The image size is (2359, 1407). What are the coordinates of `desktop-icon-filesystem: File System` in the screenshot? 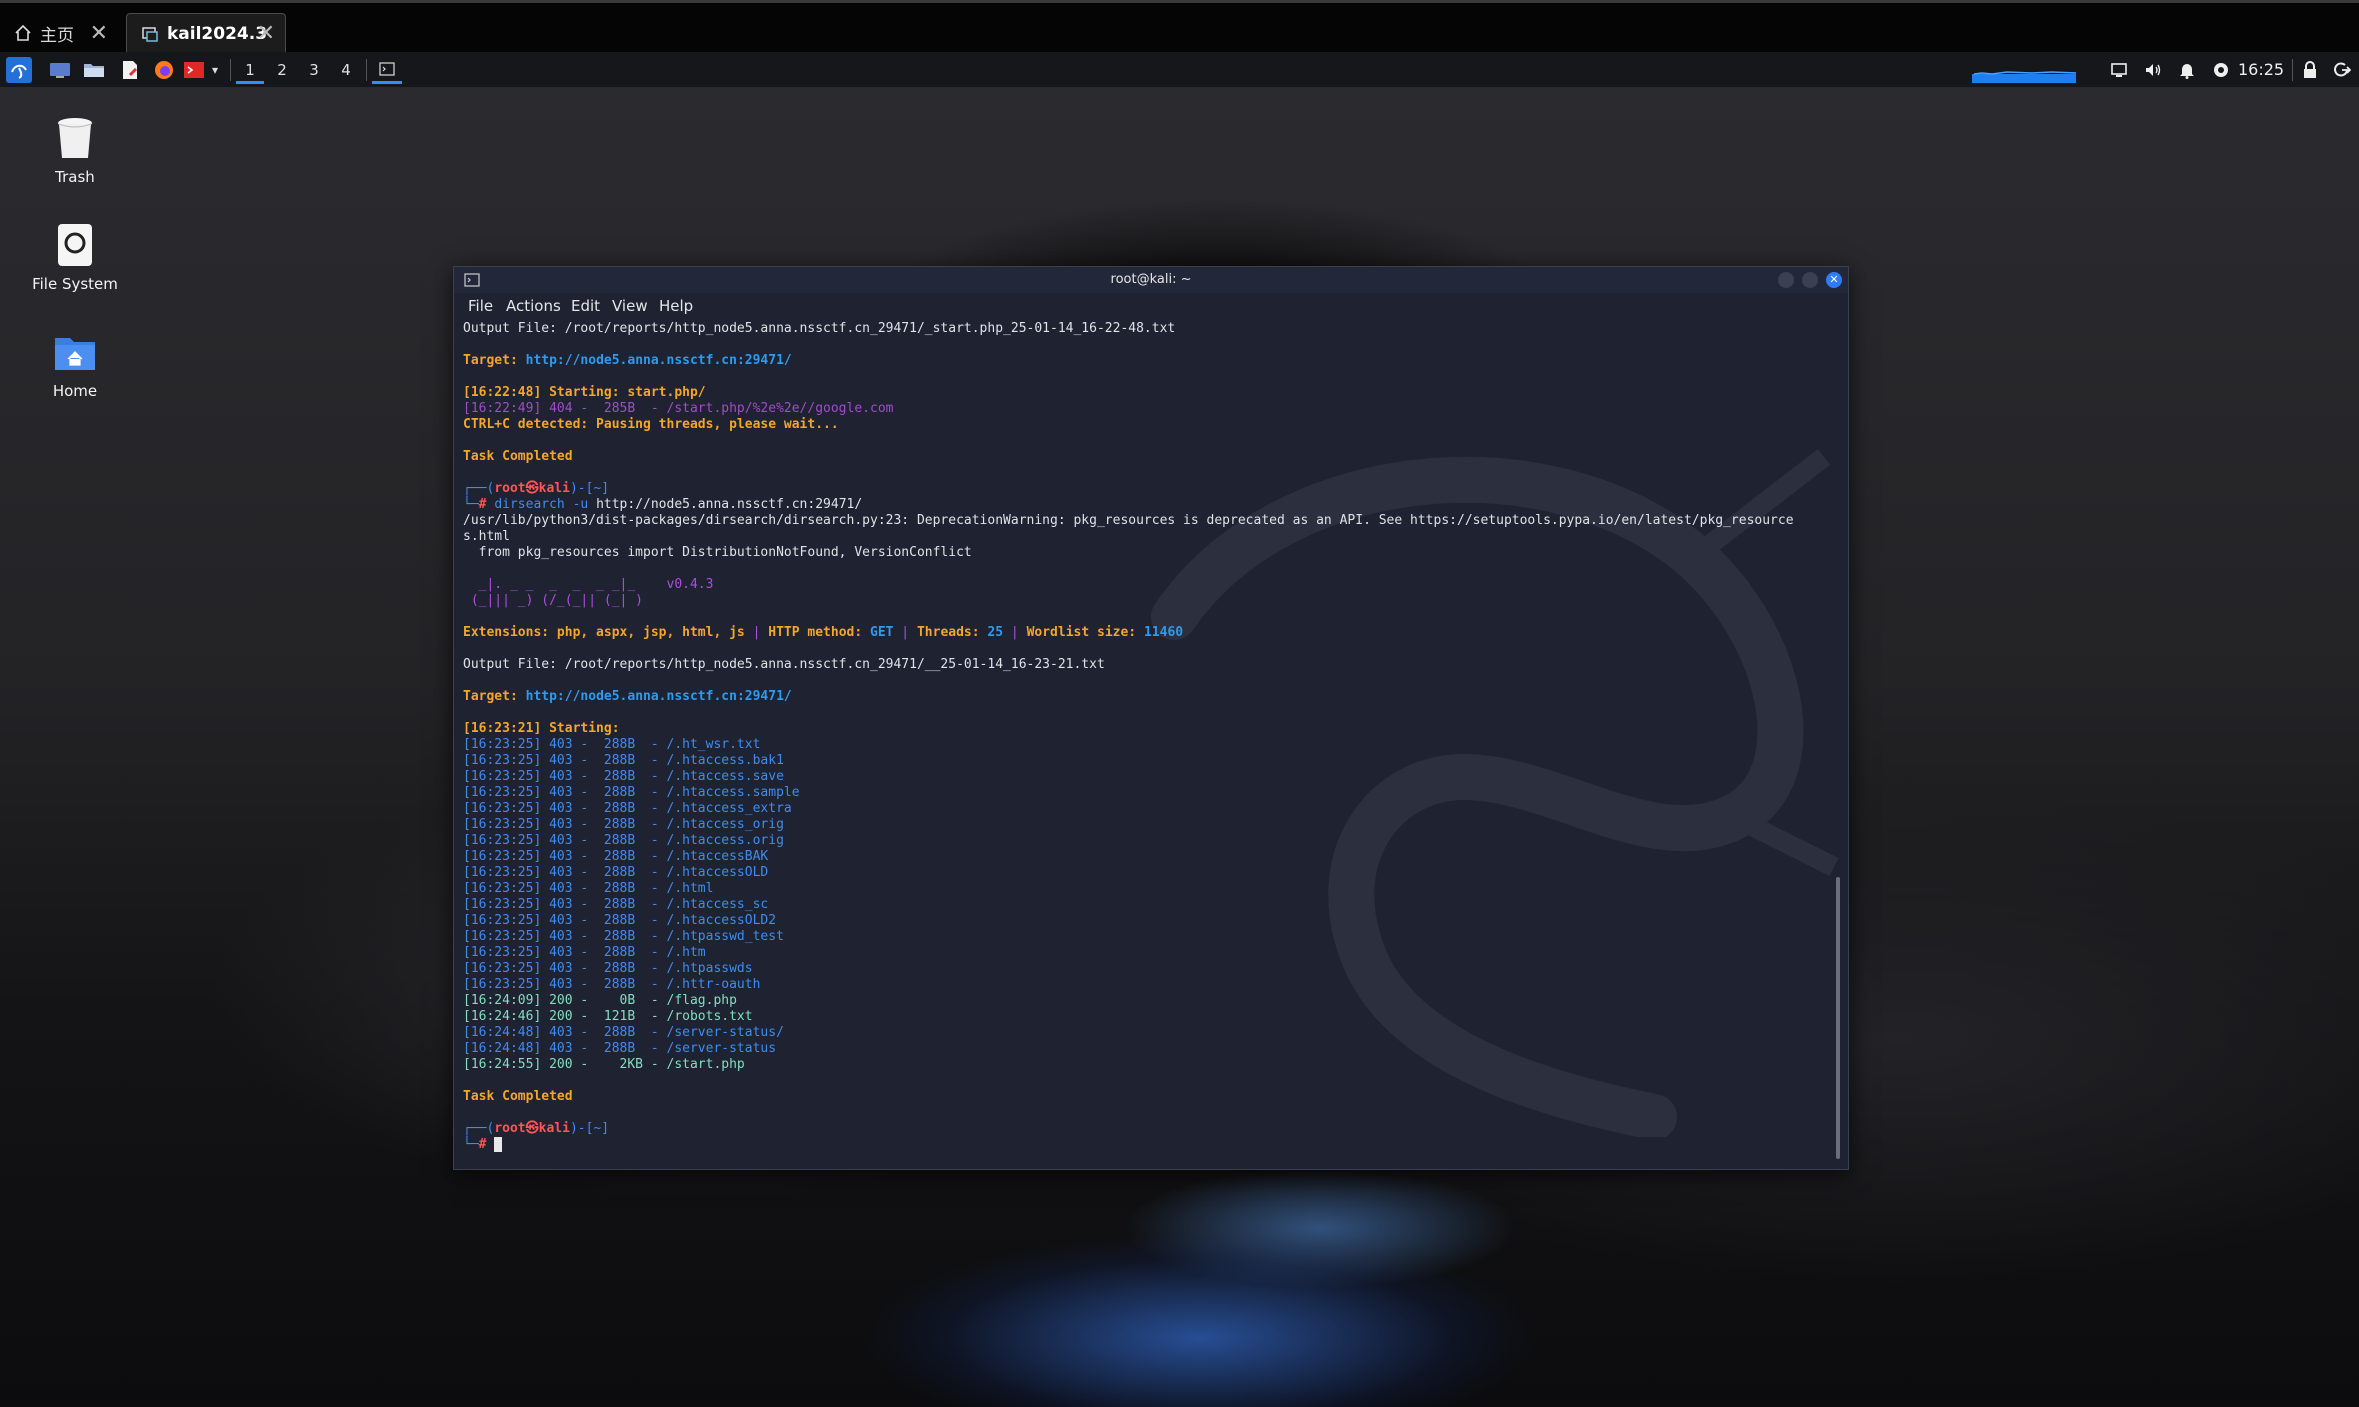 It's located at (75, 257).